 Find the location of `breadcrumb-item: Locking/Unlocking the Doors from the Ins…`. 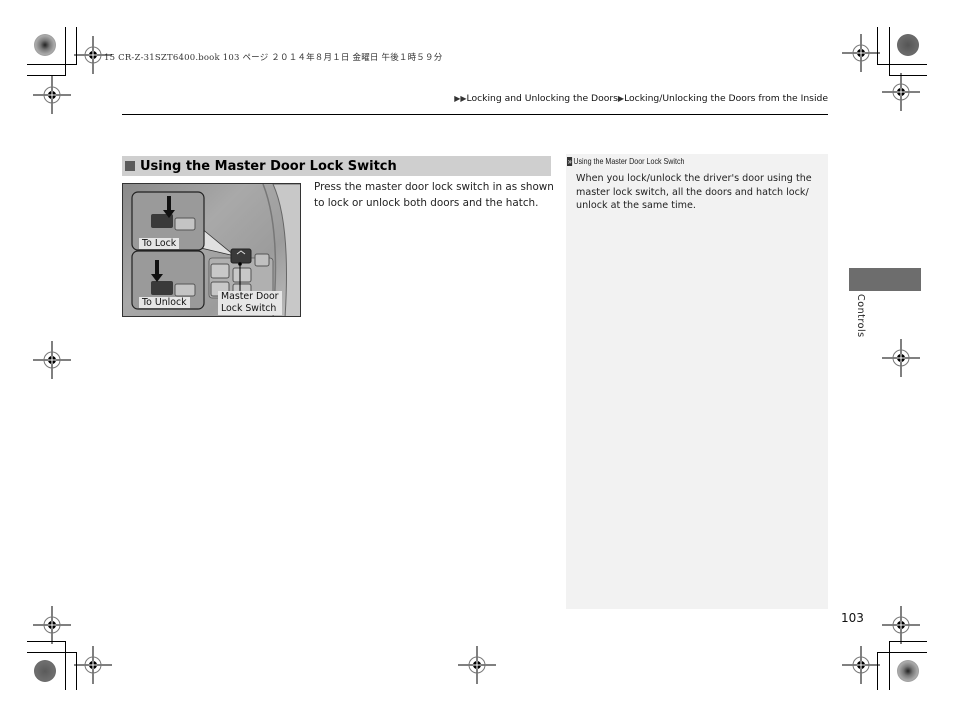

breadcrumb-item: Locking/Unlocking the Doors from the Ins… is located at coordinates (726, 98).